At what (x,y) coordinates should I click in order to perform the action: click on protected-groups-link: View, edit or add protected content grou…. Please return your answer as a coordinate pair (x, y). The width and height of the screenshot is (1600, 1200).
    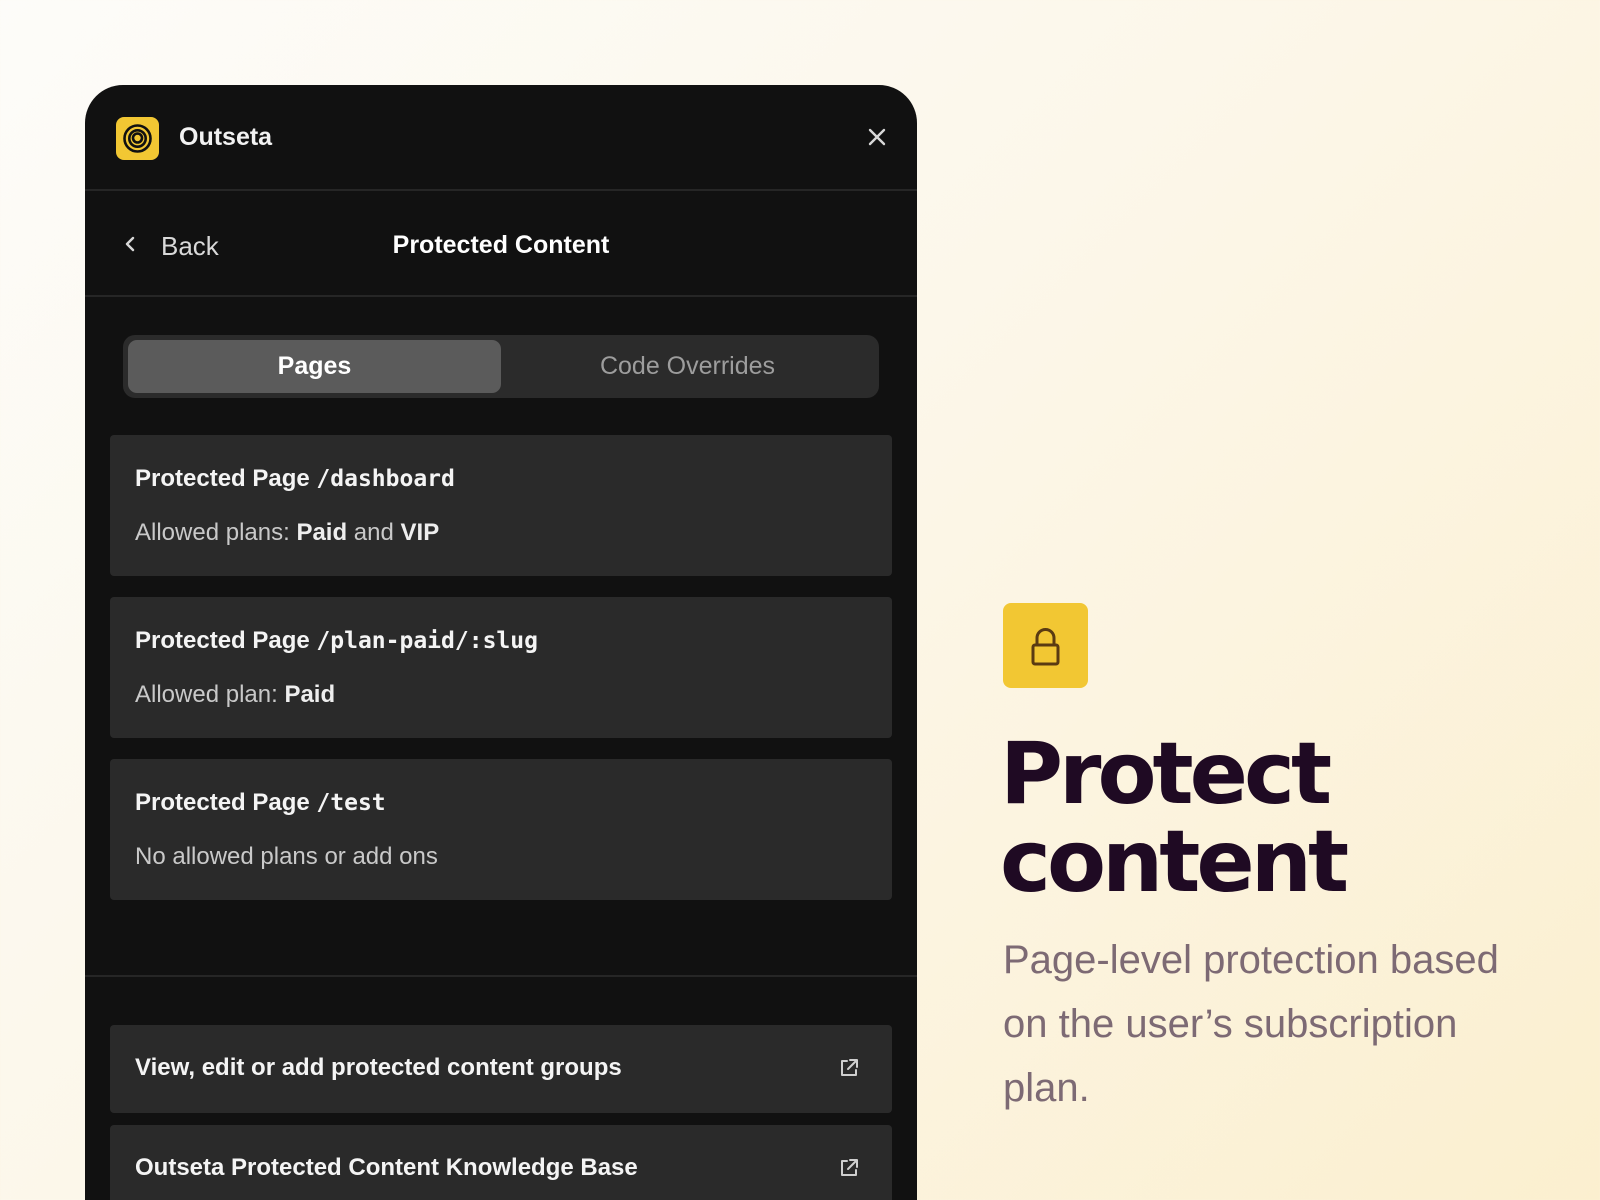
    Looking at the image, I should click on (501, 1069).